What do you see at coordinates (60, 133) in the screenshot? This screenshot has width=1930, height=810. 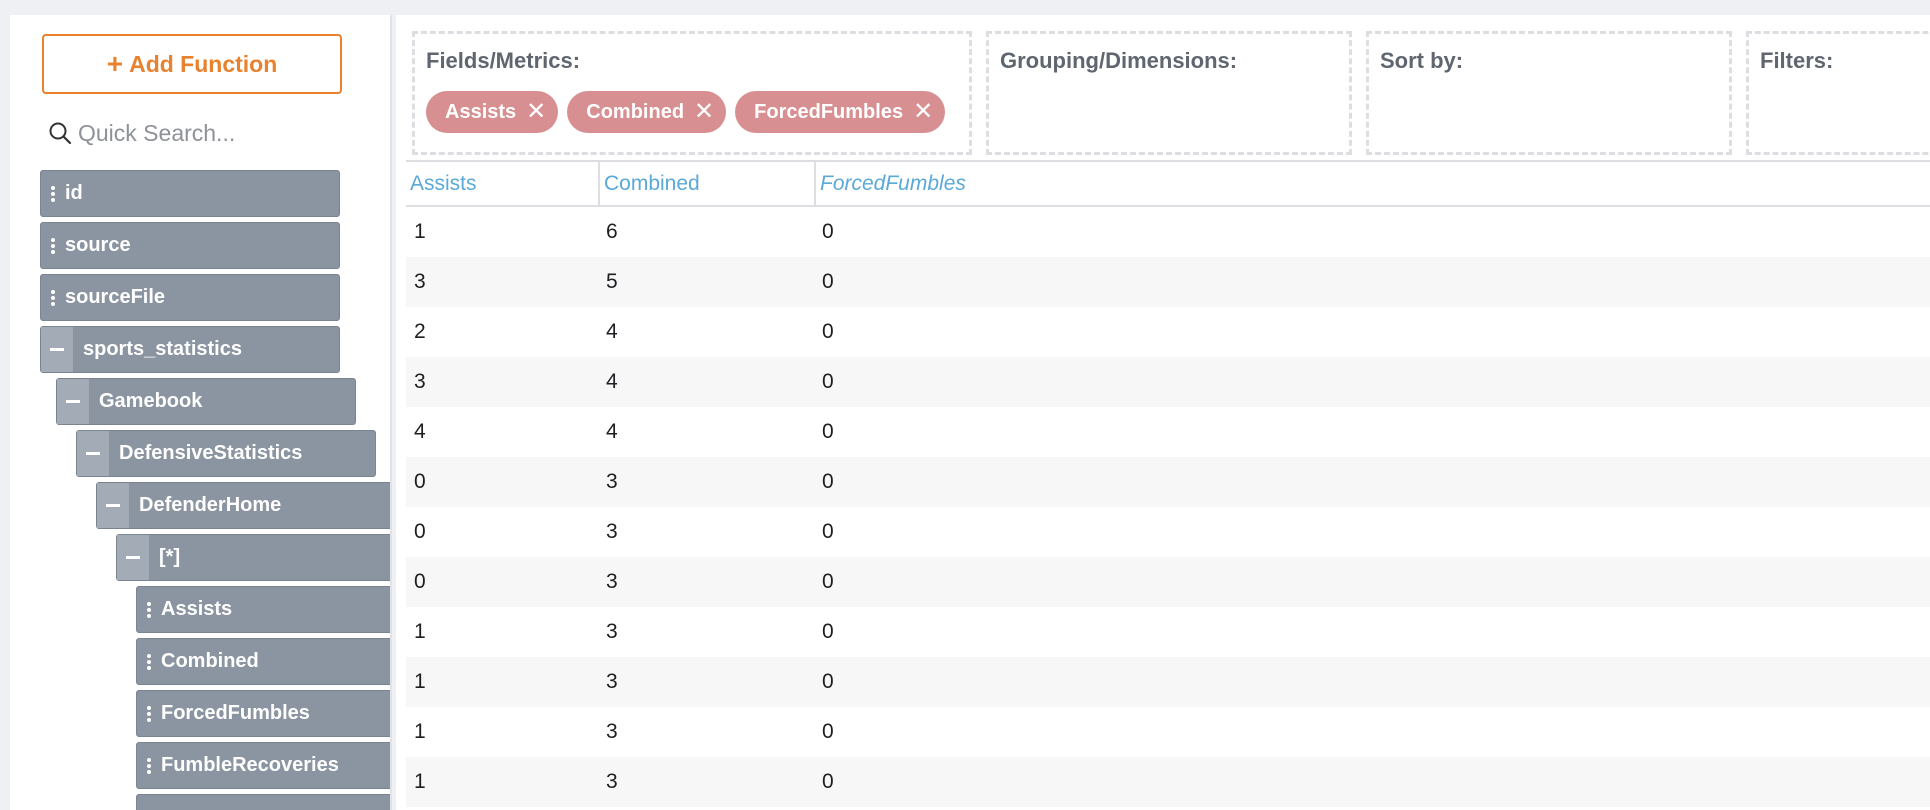 I see `search-icon` at bounding box center [60, 133].